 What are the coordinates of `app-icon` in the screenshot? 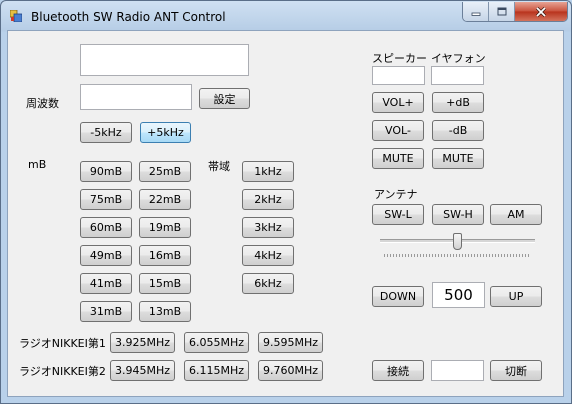 It's located at (16, 16).